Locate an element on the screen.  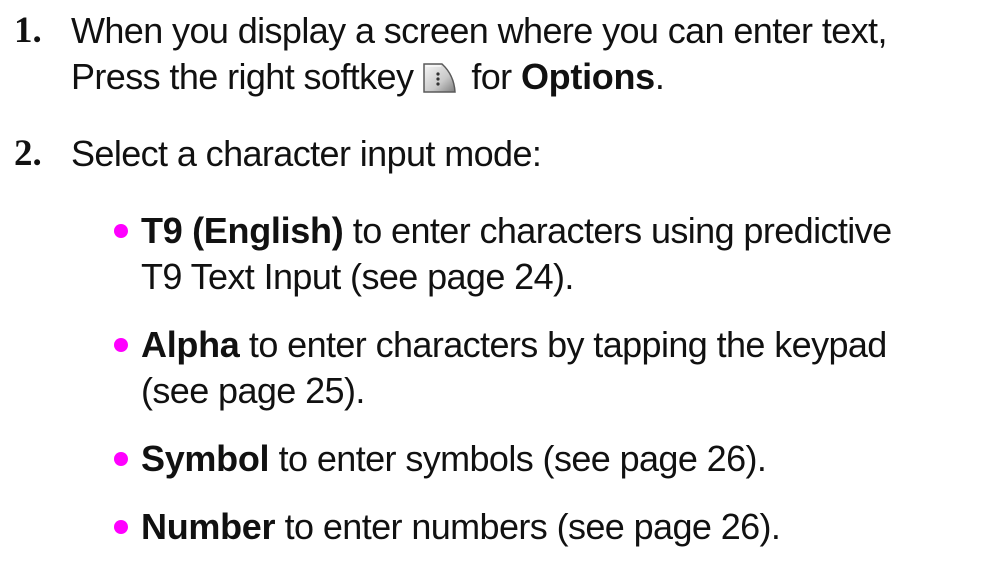
options-term: Options is located at coordinates (587, 76).